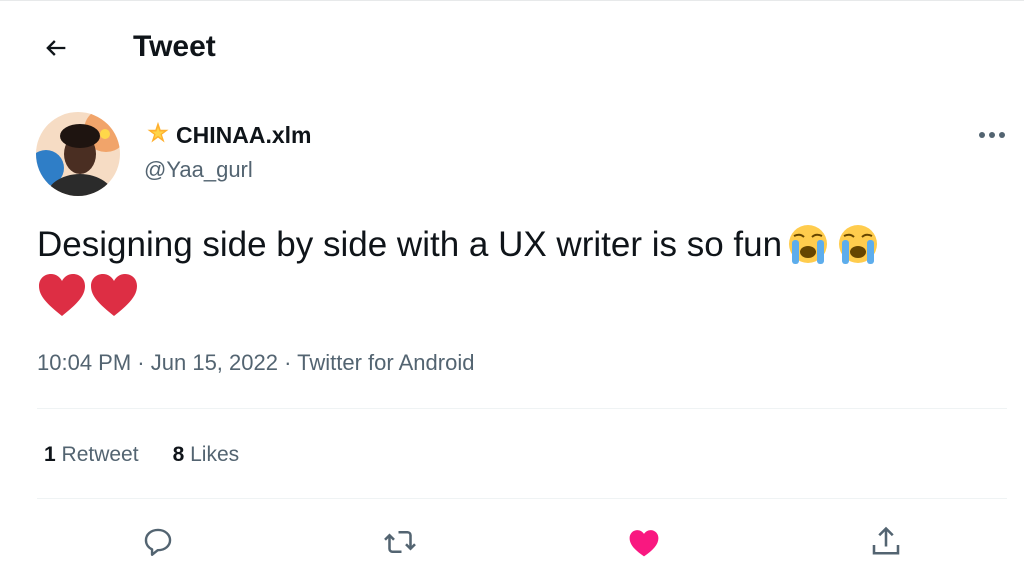 This screenshot has width=1024, height=581. What do you see at coordinates (141, 455) in the screenshot?
I see `tweet-stats: 1 Retweet 8 Likes` at bounding box center [141, 455].